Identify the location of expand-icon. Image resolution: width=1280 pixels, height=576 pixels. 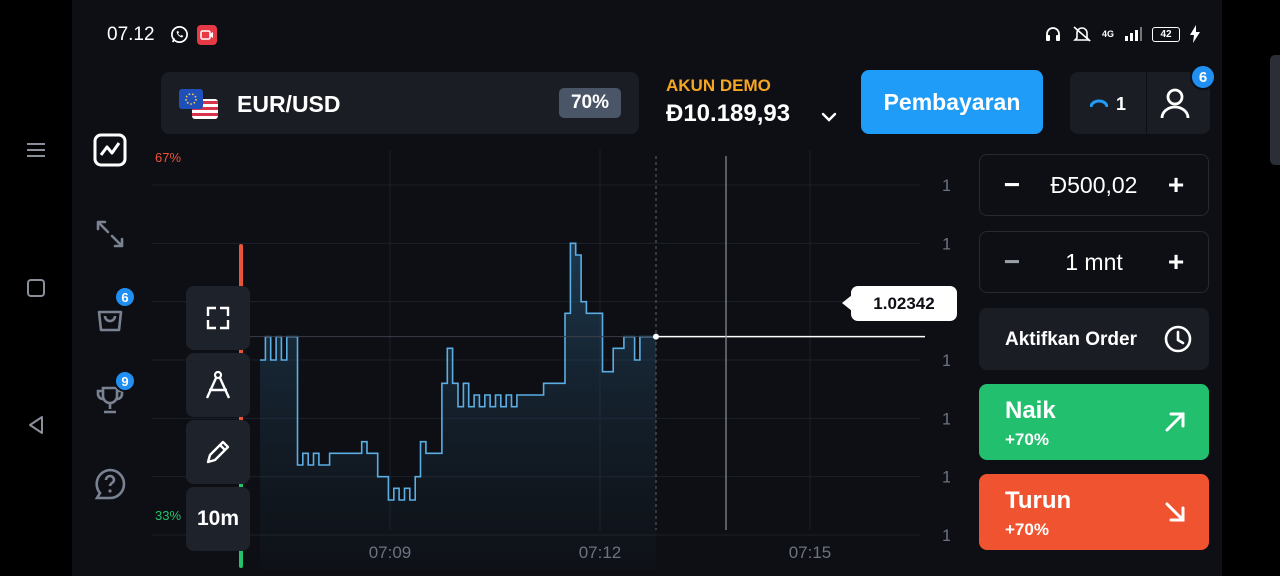
(218, 318).